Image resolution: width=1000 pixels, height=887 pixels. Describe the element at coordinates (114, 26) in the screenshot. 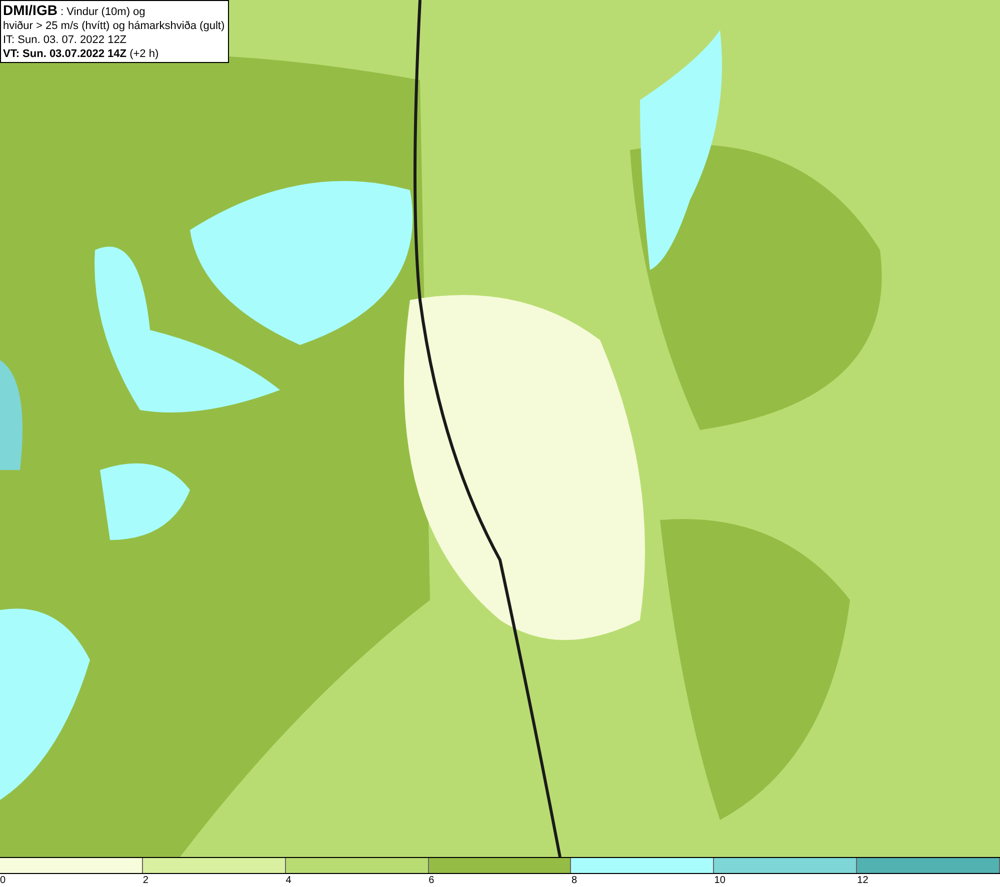

I see `info-text: hviður > 25 m/s (hvítt) og hámarkshviða (gult)` at that location.